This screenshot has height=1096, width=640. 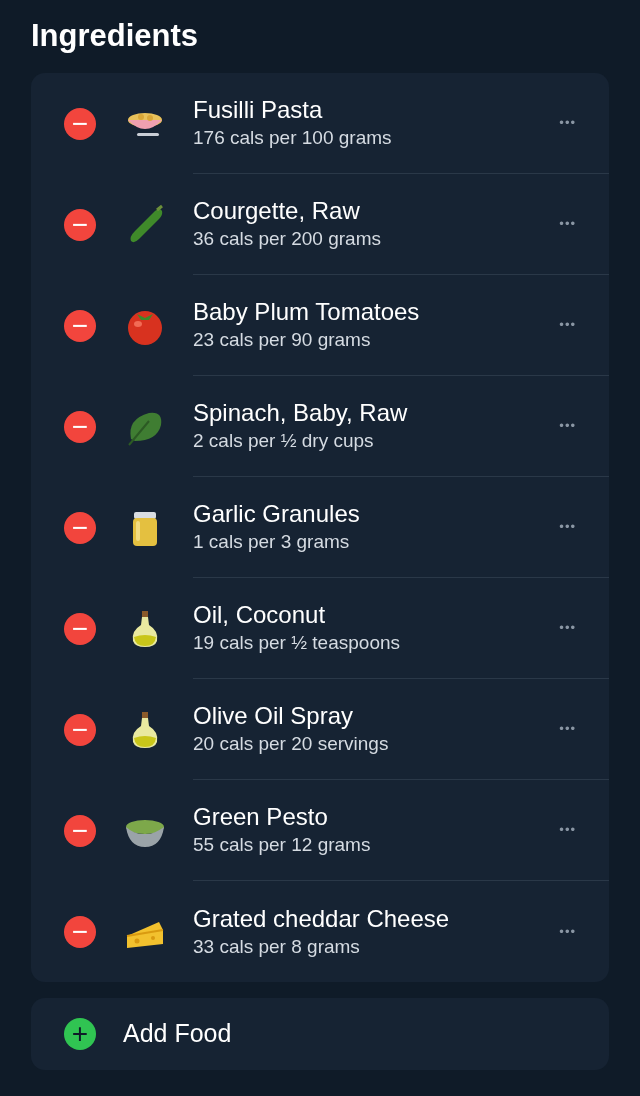 I want to click on calorie-info: 20 cals per 20 servings, so click(x=291, y=744).